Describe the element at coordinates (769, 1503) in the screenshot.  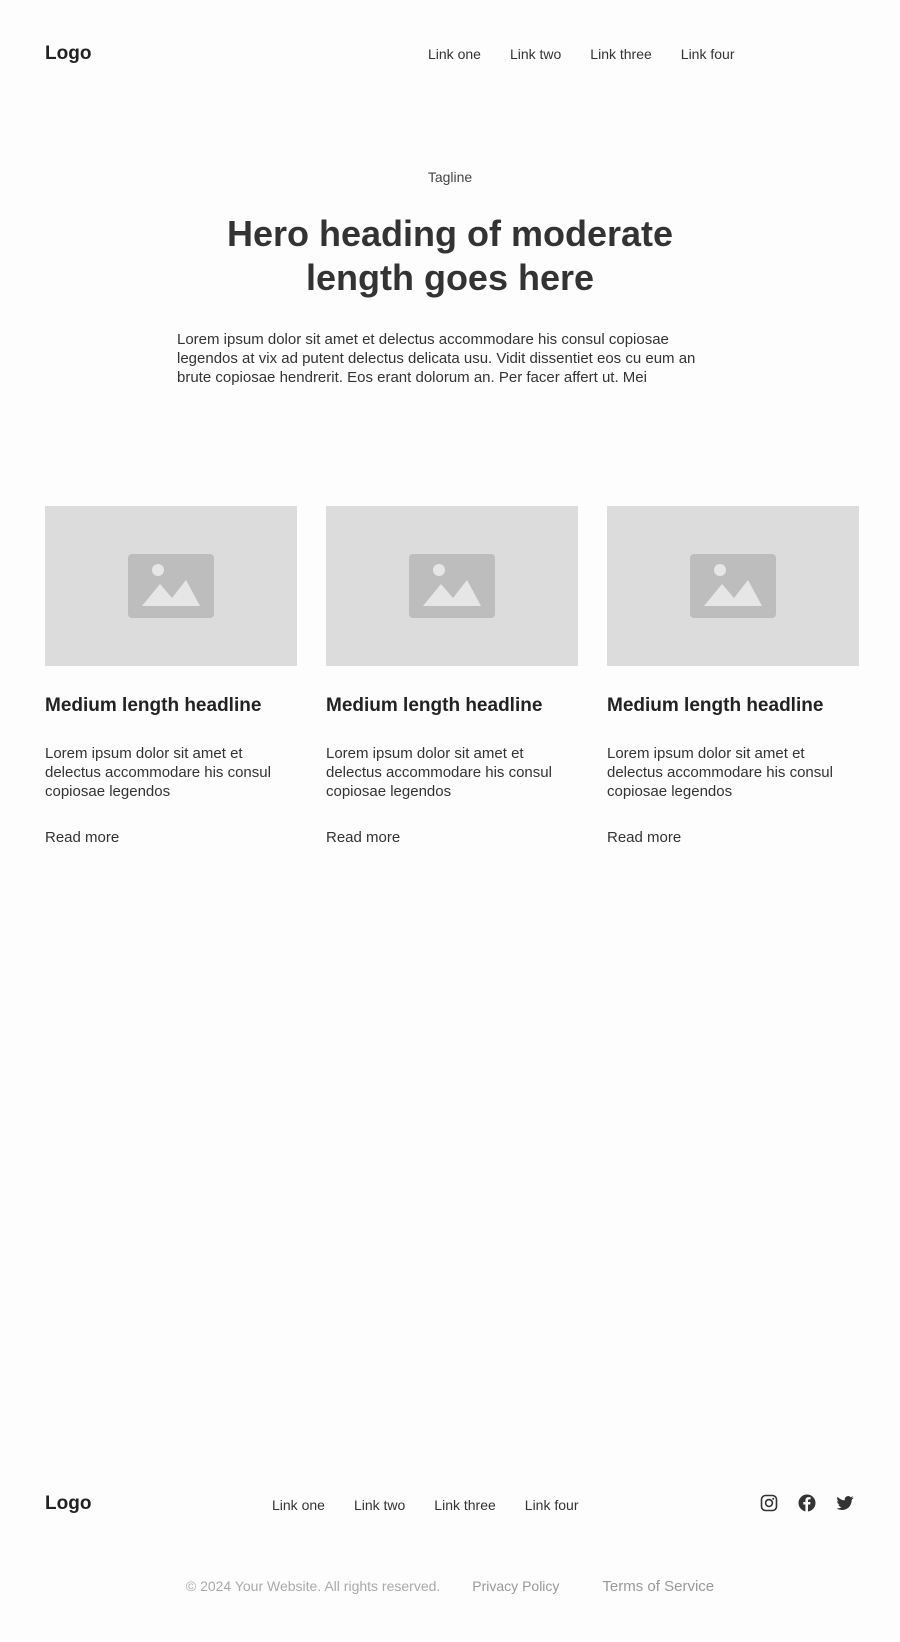
I see `instagram-icon` at that location.